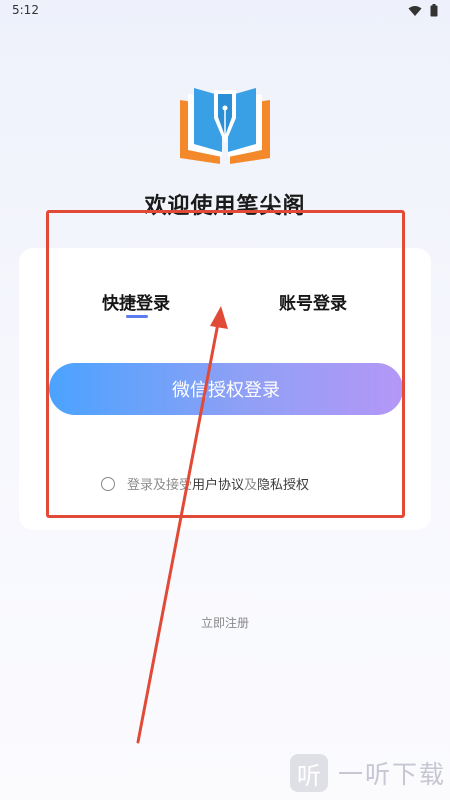 The image size is (450, 800). I want to click on watermark: 听 一听下载, so click(368, 773).